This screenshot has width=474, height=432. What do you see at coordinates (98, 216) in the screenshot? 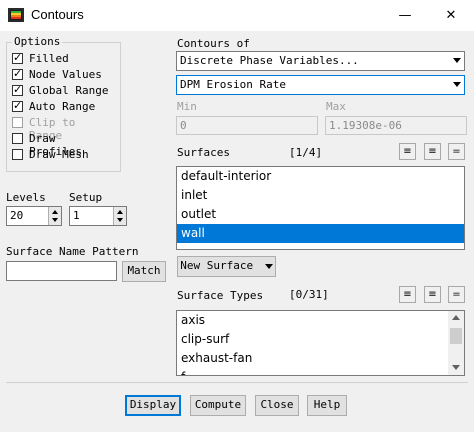
I see `setup-spinner: 1` at bounding box center [98, 216].